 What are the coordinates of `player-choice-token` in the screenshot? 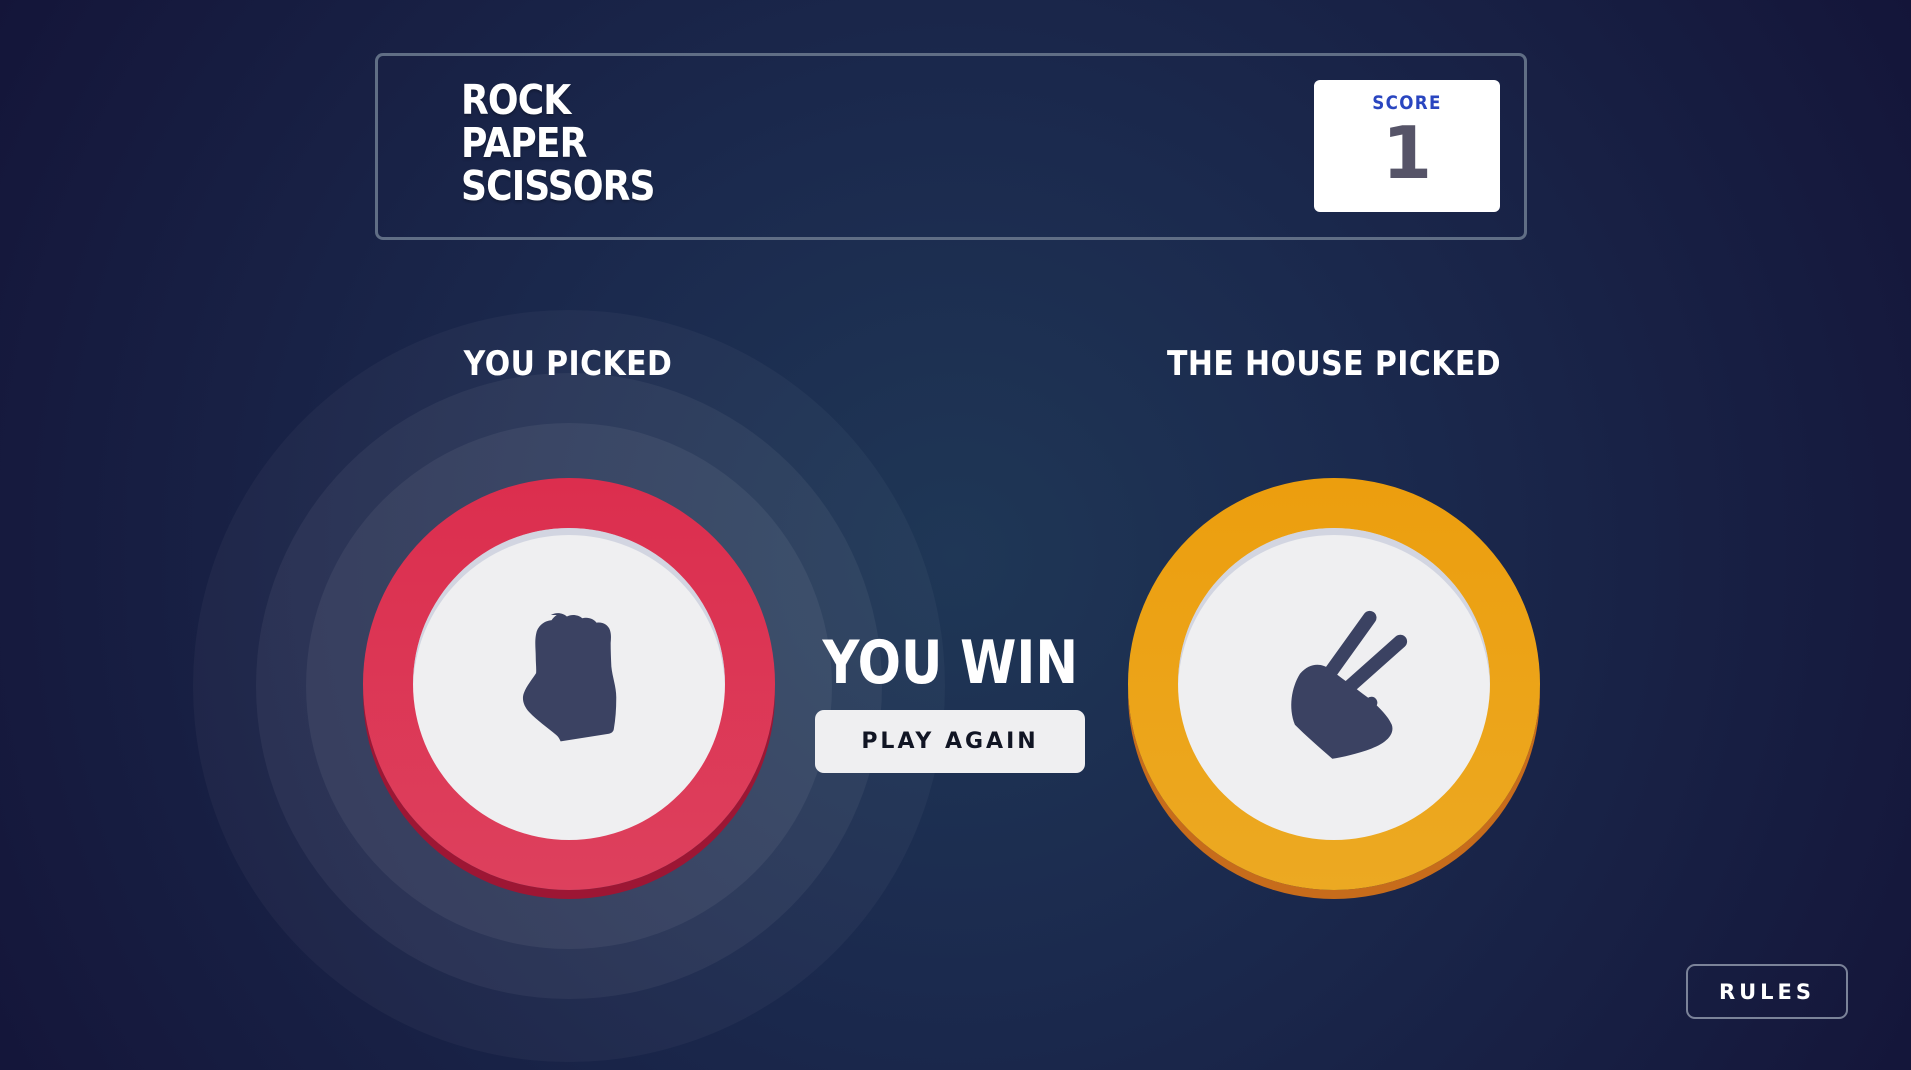 It's located at (569, 684).